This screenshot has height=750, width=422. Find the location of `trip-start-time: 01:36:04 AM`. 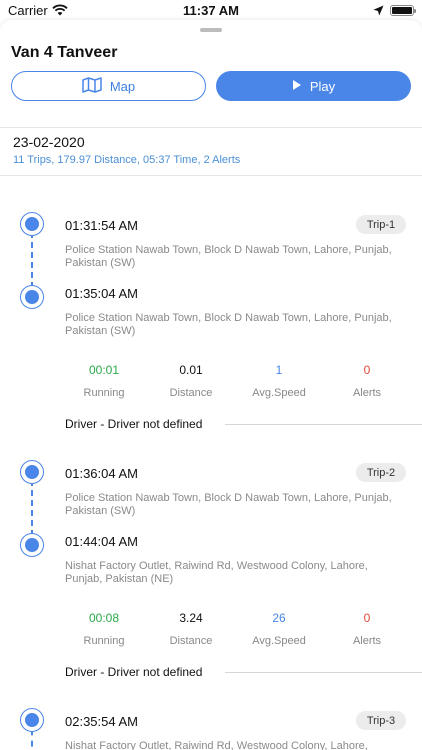

trip-start-time: 01:36:04 AM is located at coordinates (101, 473).